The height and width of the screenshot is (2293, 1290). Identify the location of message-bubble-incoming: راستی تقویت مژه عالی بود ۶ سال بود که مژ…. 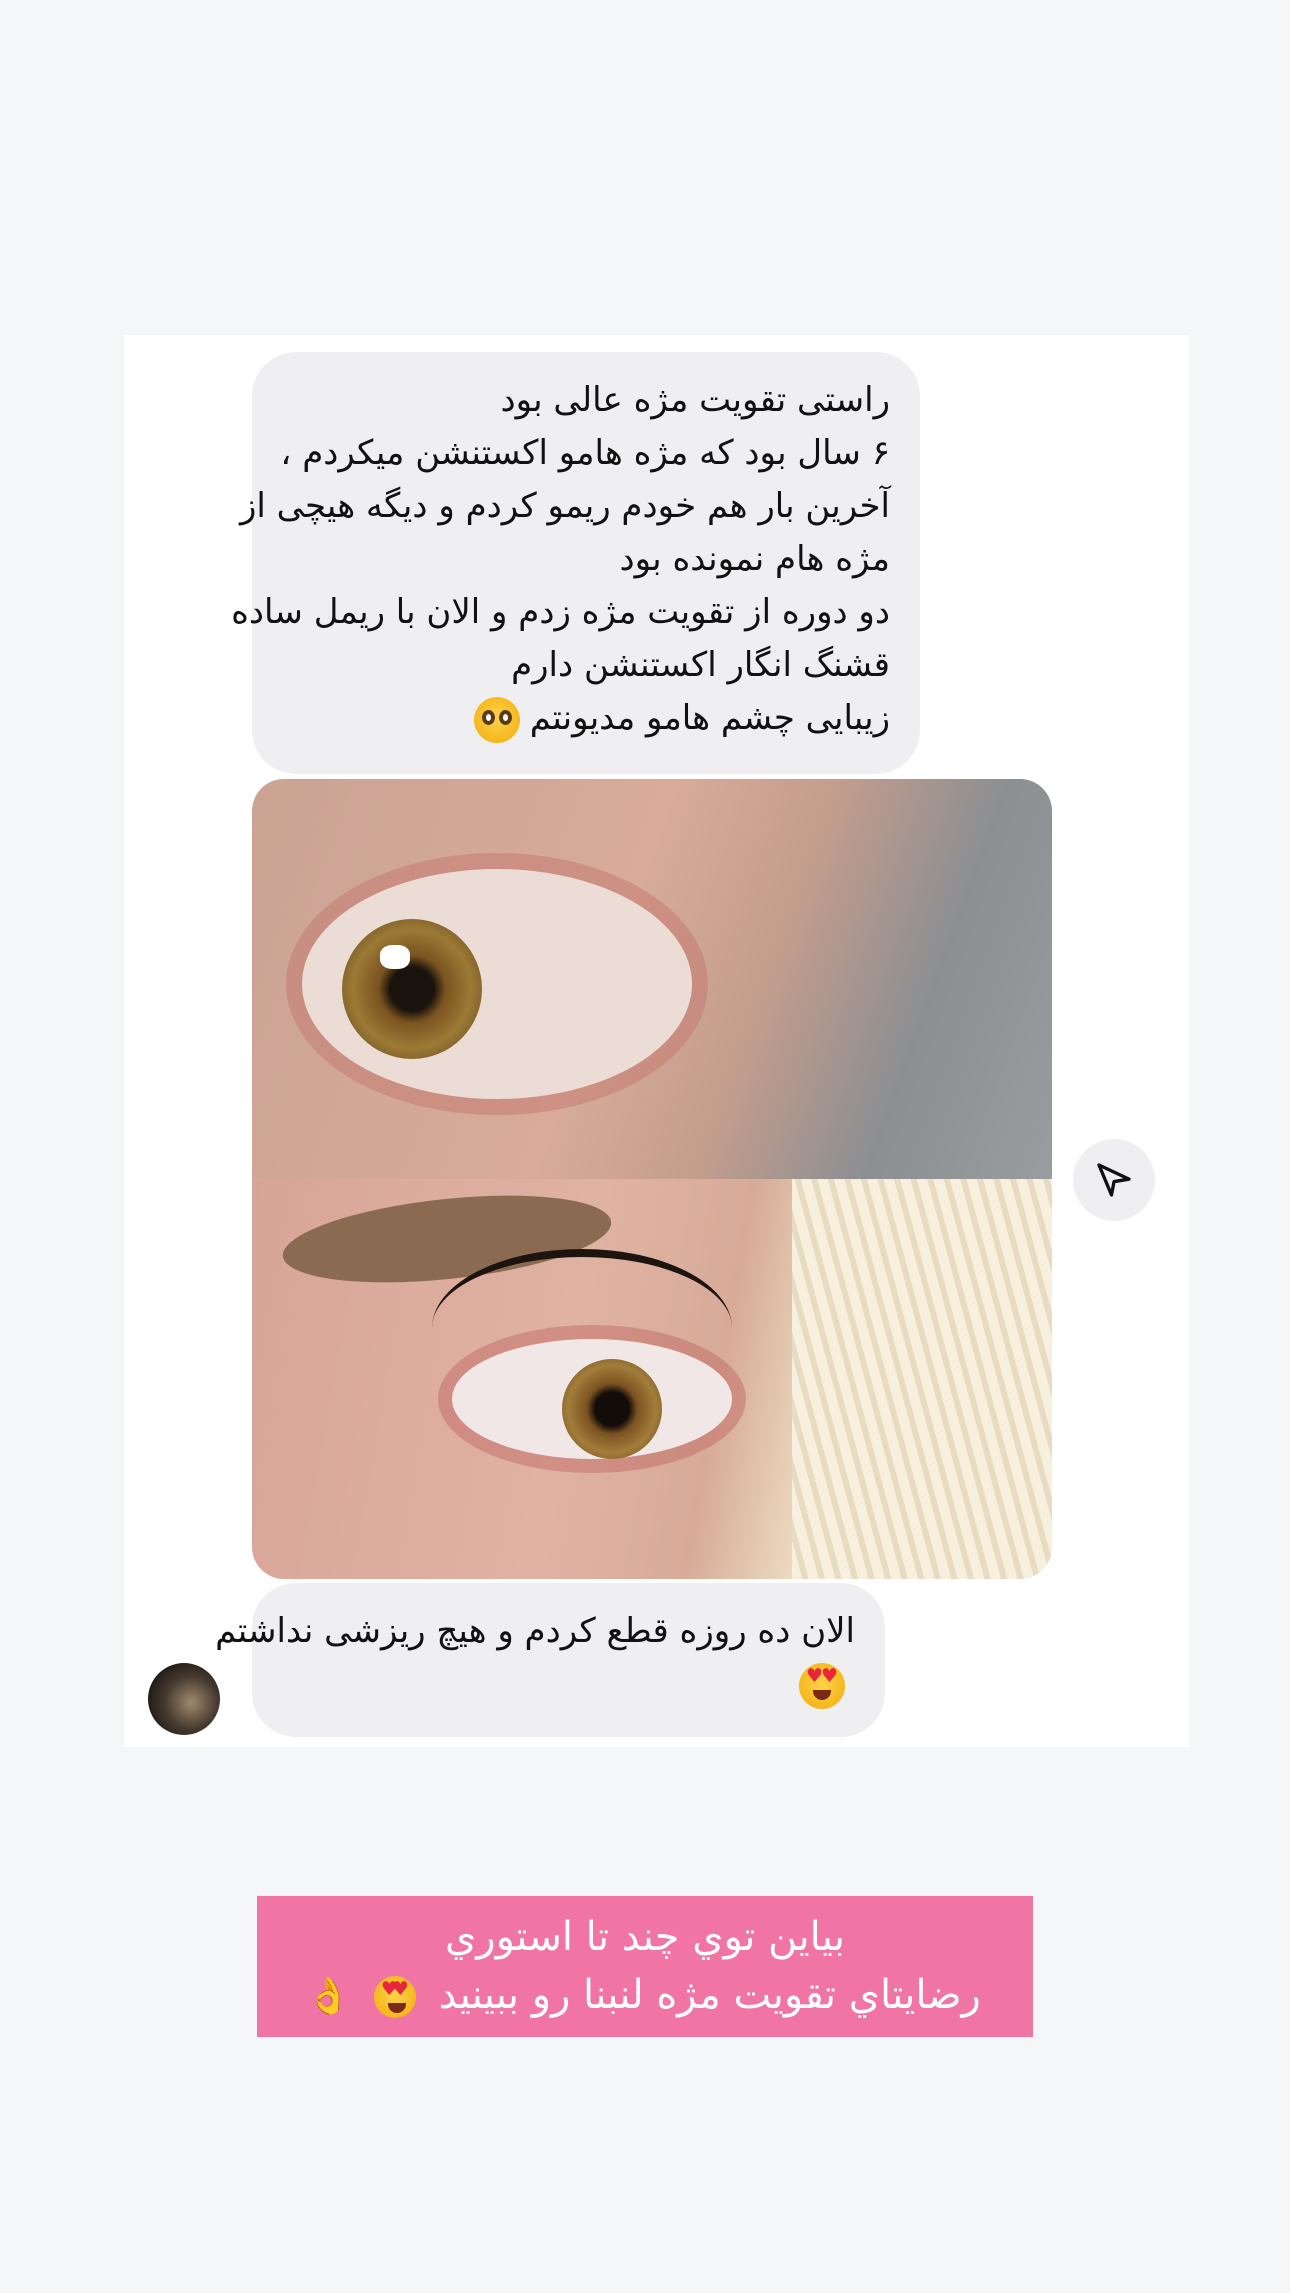
(575, 563).